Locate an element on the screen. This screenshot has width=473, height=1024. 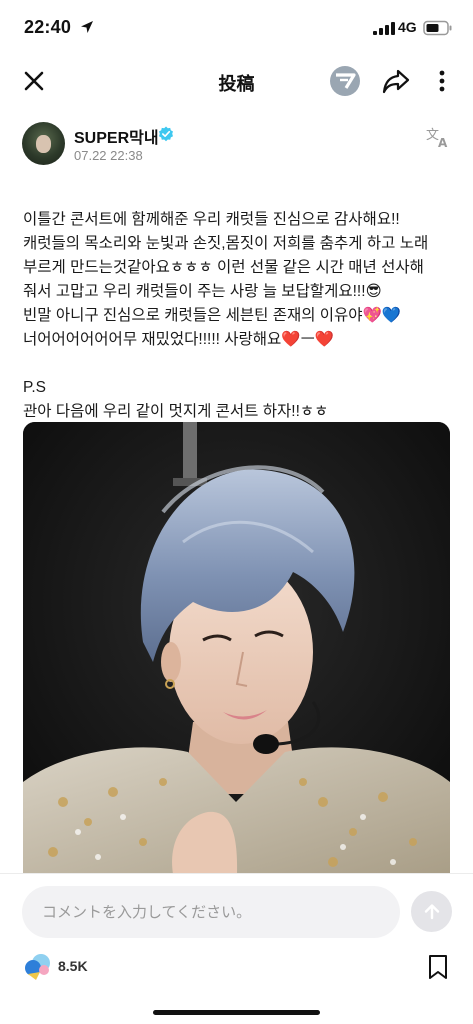
comment-input is located at coordinates (211, 912).